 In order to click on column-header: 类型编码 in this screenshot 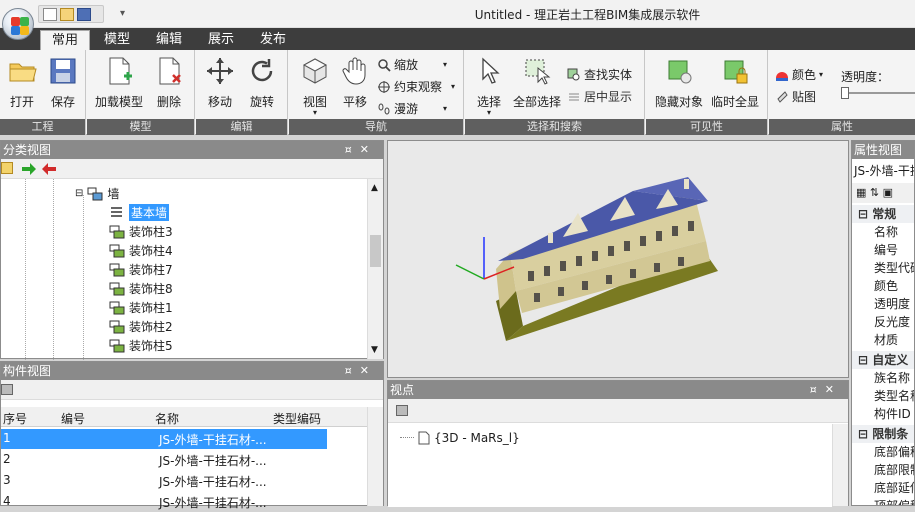, I will do `click(297, 418)`.